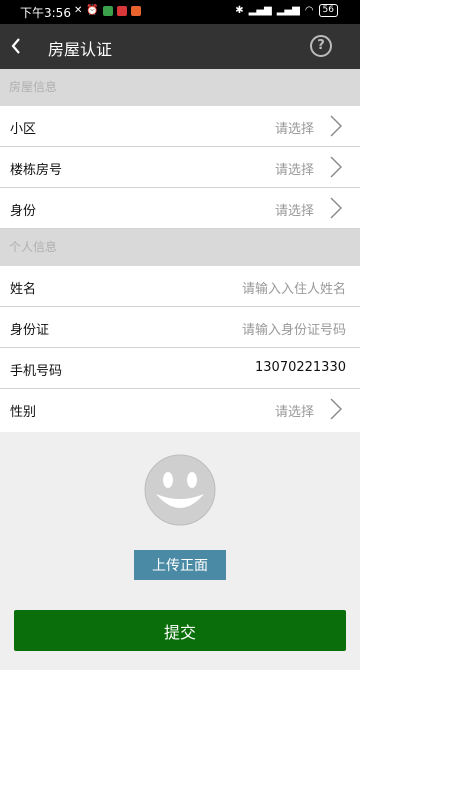 Image resolution: width=450 pixels, height=800 pixels. Describe the element at coordinates (180, 630) in the screenshot. I see `submit-button: 提交` at that location.